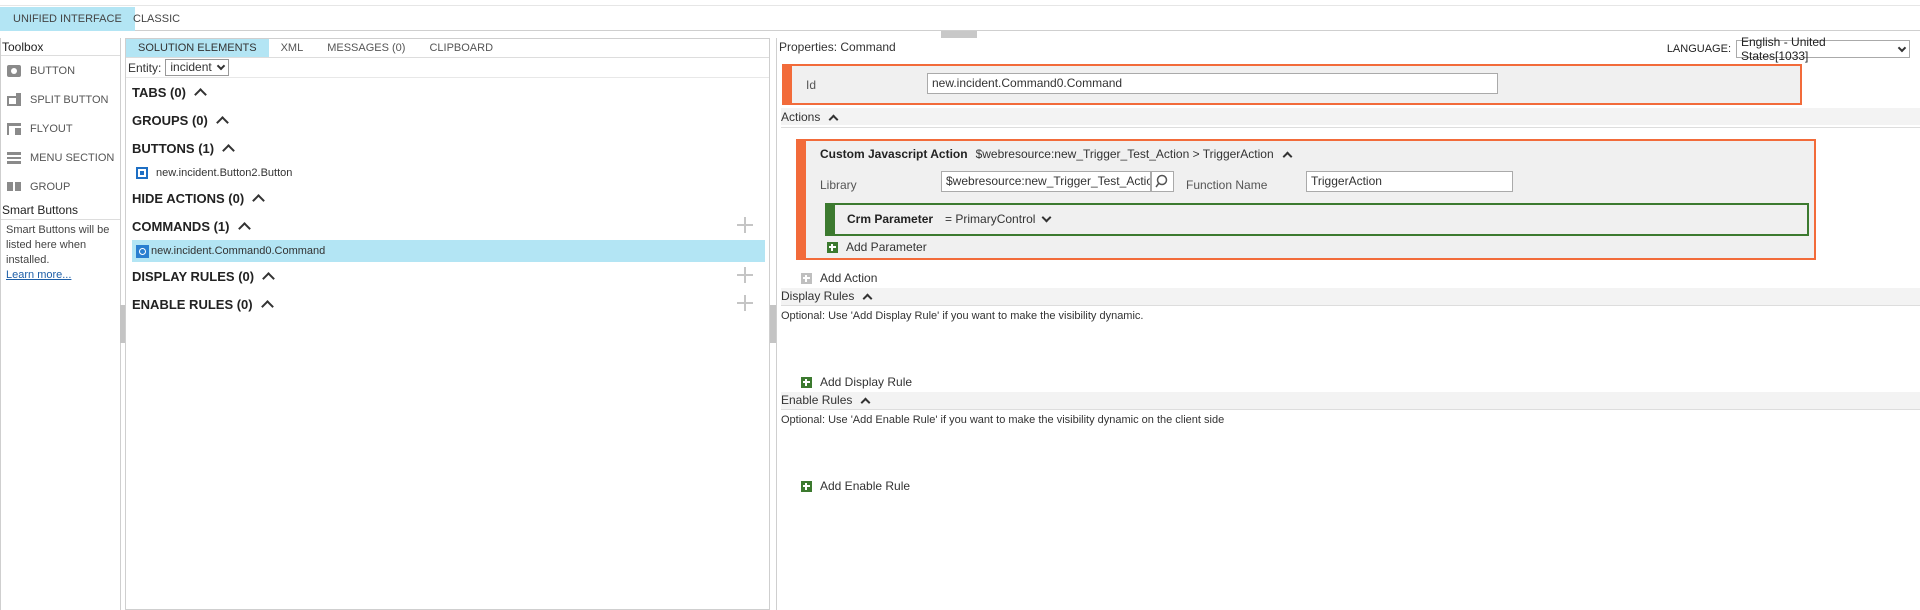  I want to click on add-parameter-link: Add Parameter, so click(877, 247).